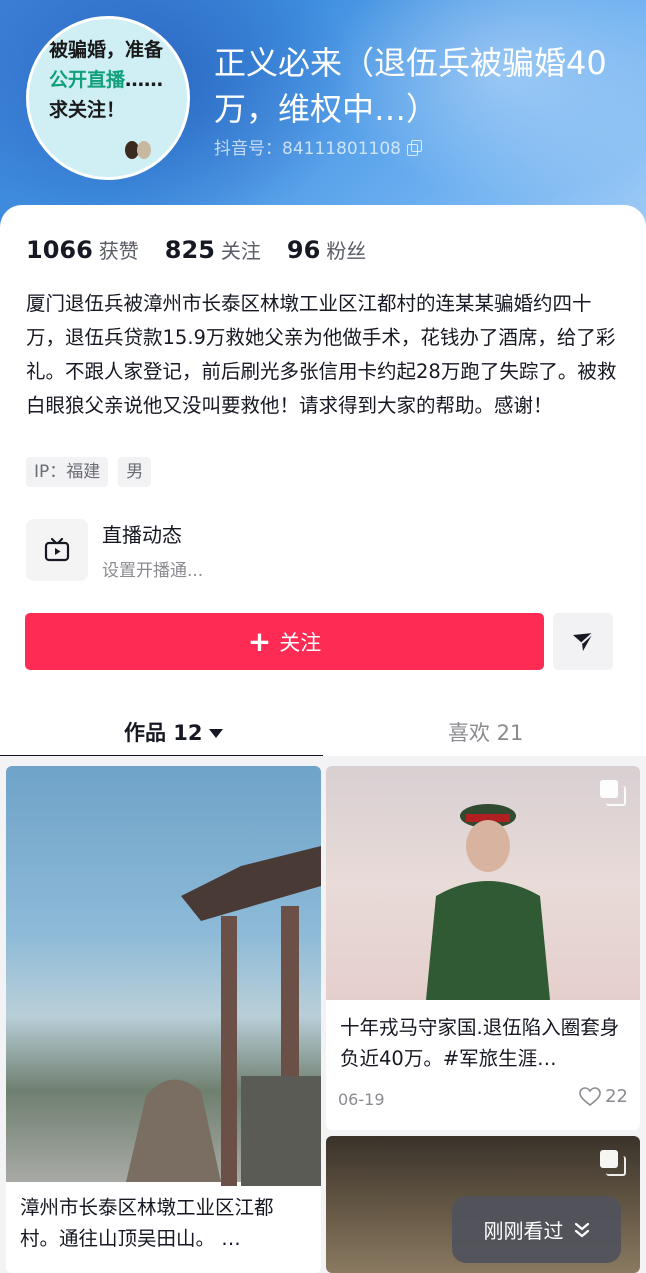  I want to click on post-thumbnail, so click(483, 883).